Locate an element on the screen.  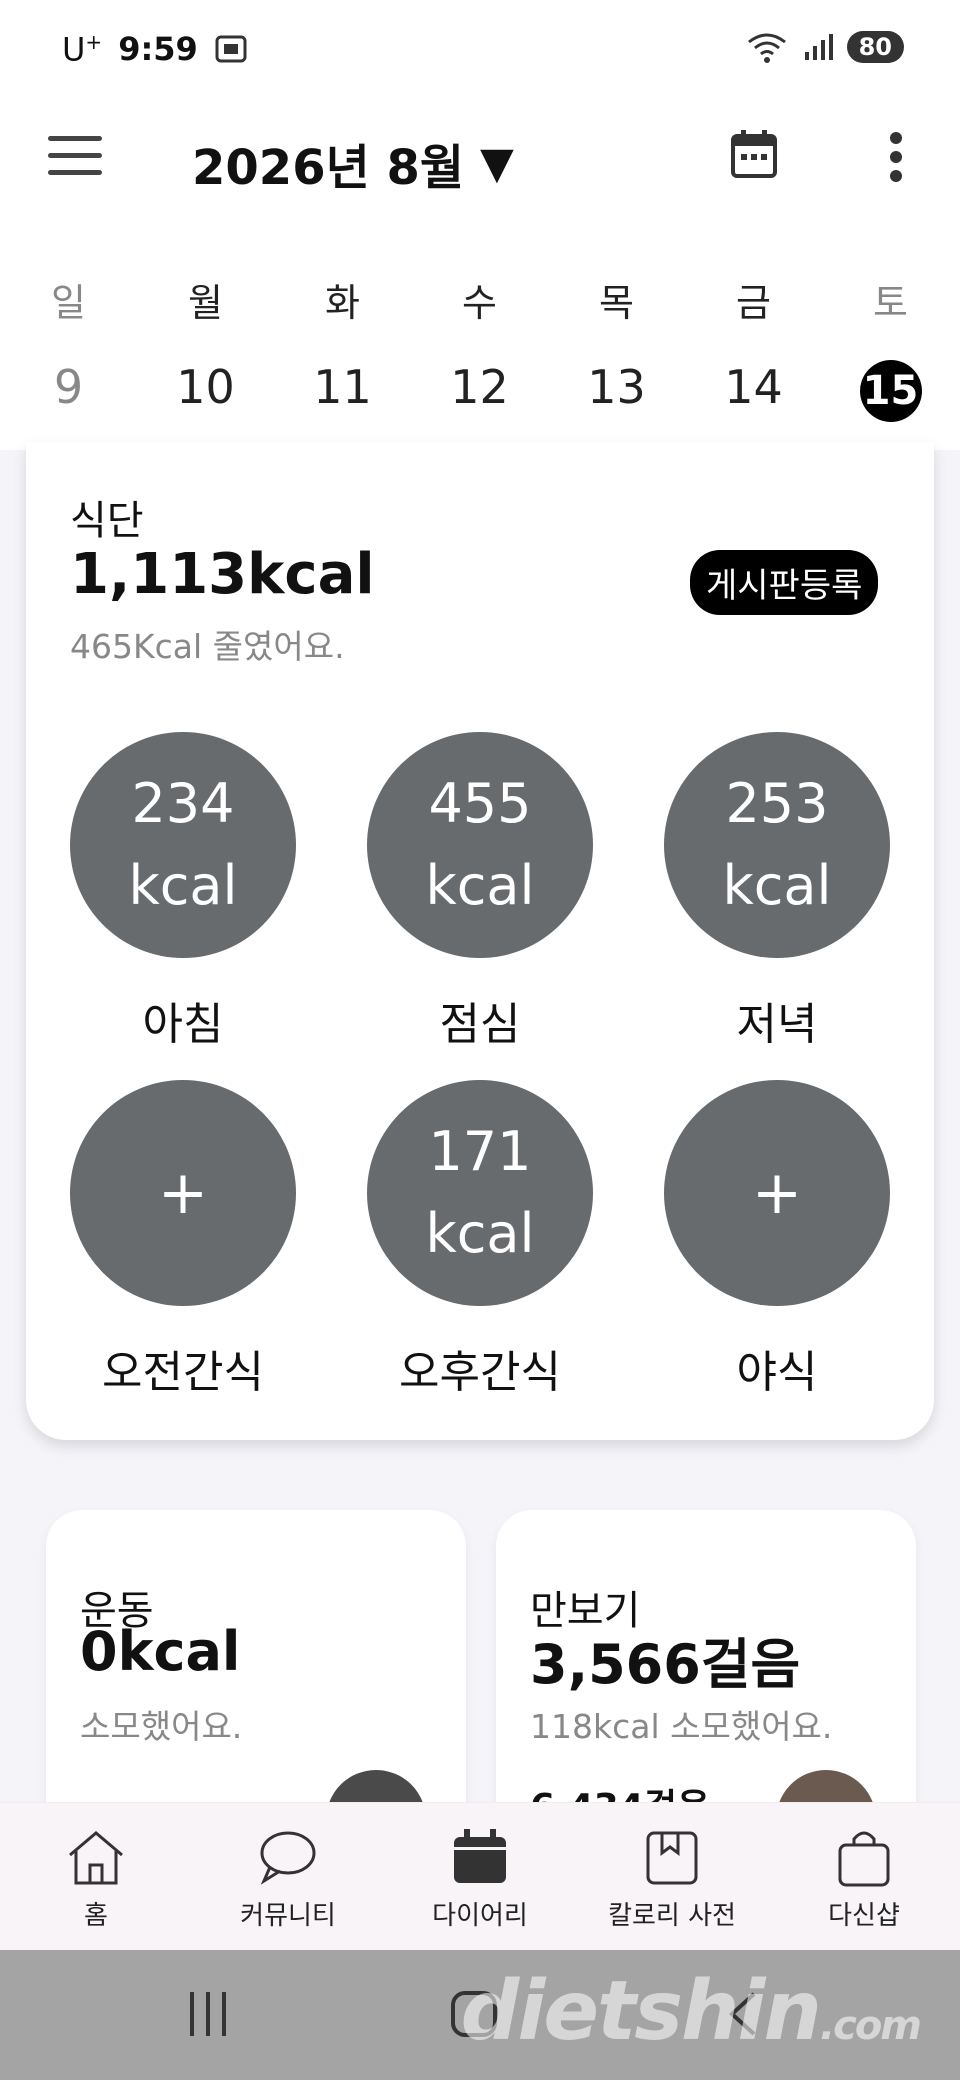
shopping-bag-icon is located at coordinates (864, 1859).